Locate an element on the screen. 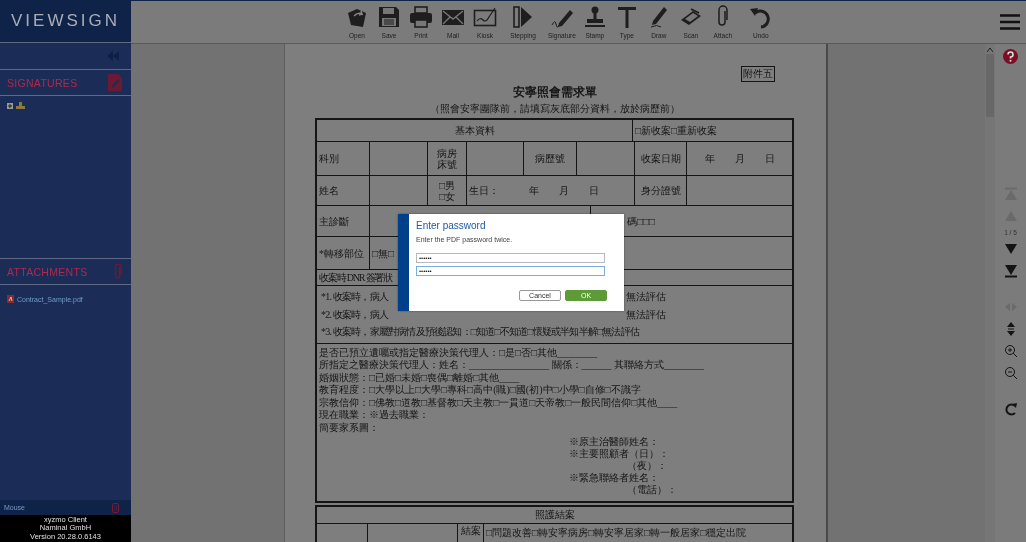 This screenshot has height=542, width=1026. table-cell: 身分證號 is located at coordinates (661, 190).